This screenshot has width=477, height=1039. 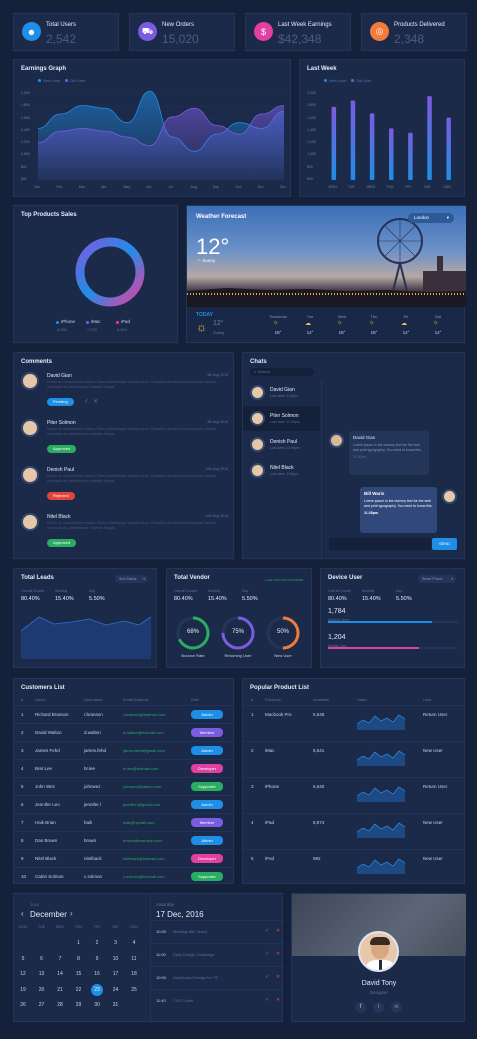 What do you see at coordinates (282, 372) in the screenshot?
I see `chat-search: ⌕ Search` at bounding box center [282, 372].